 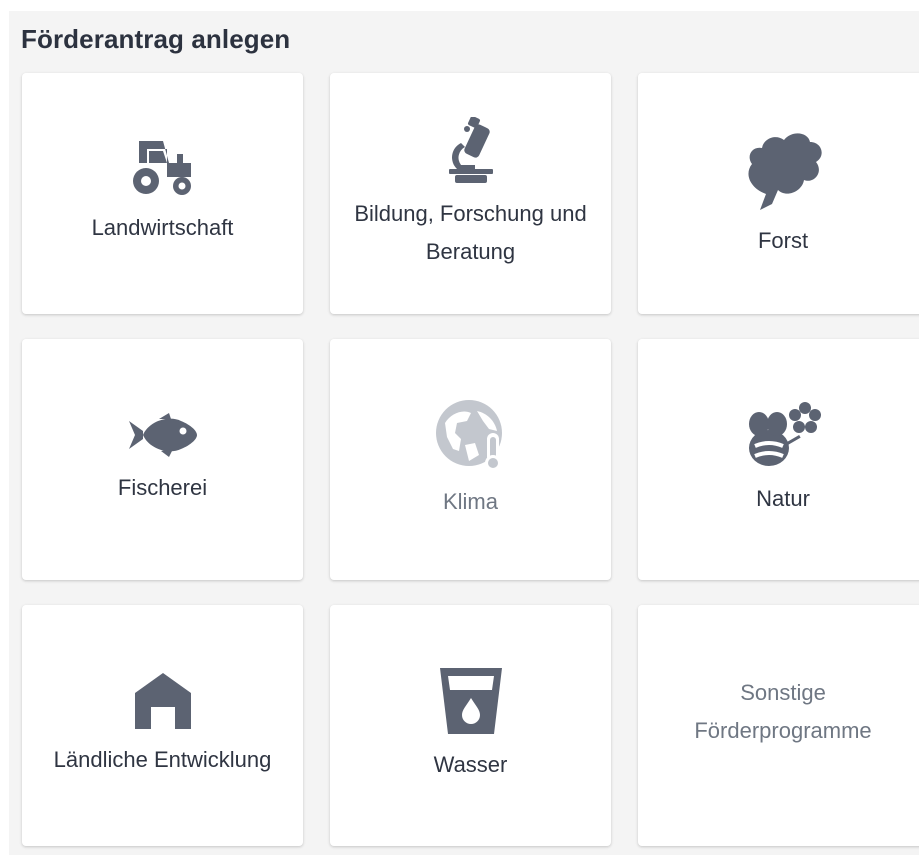 I want to click on tile-fischerei: Fischerei, so click(x=162, y=459).